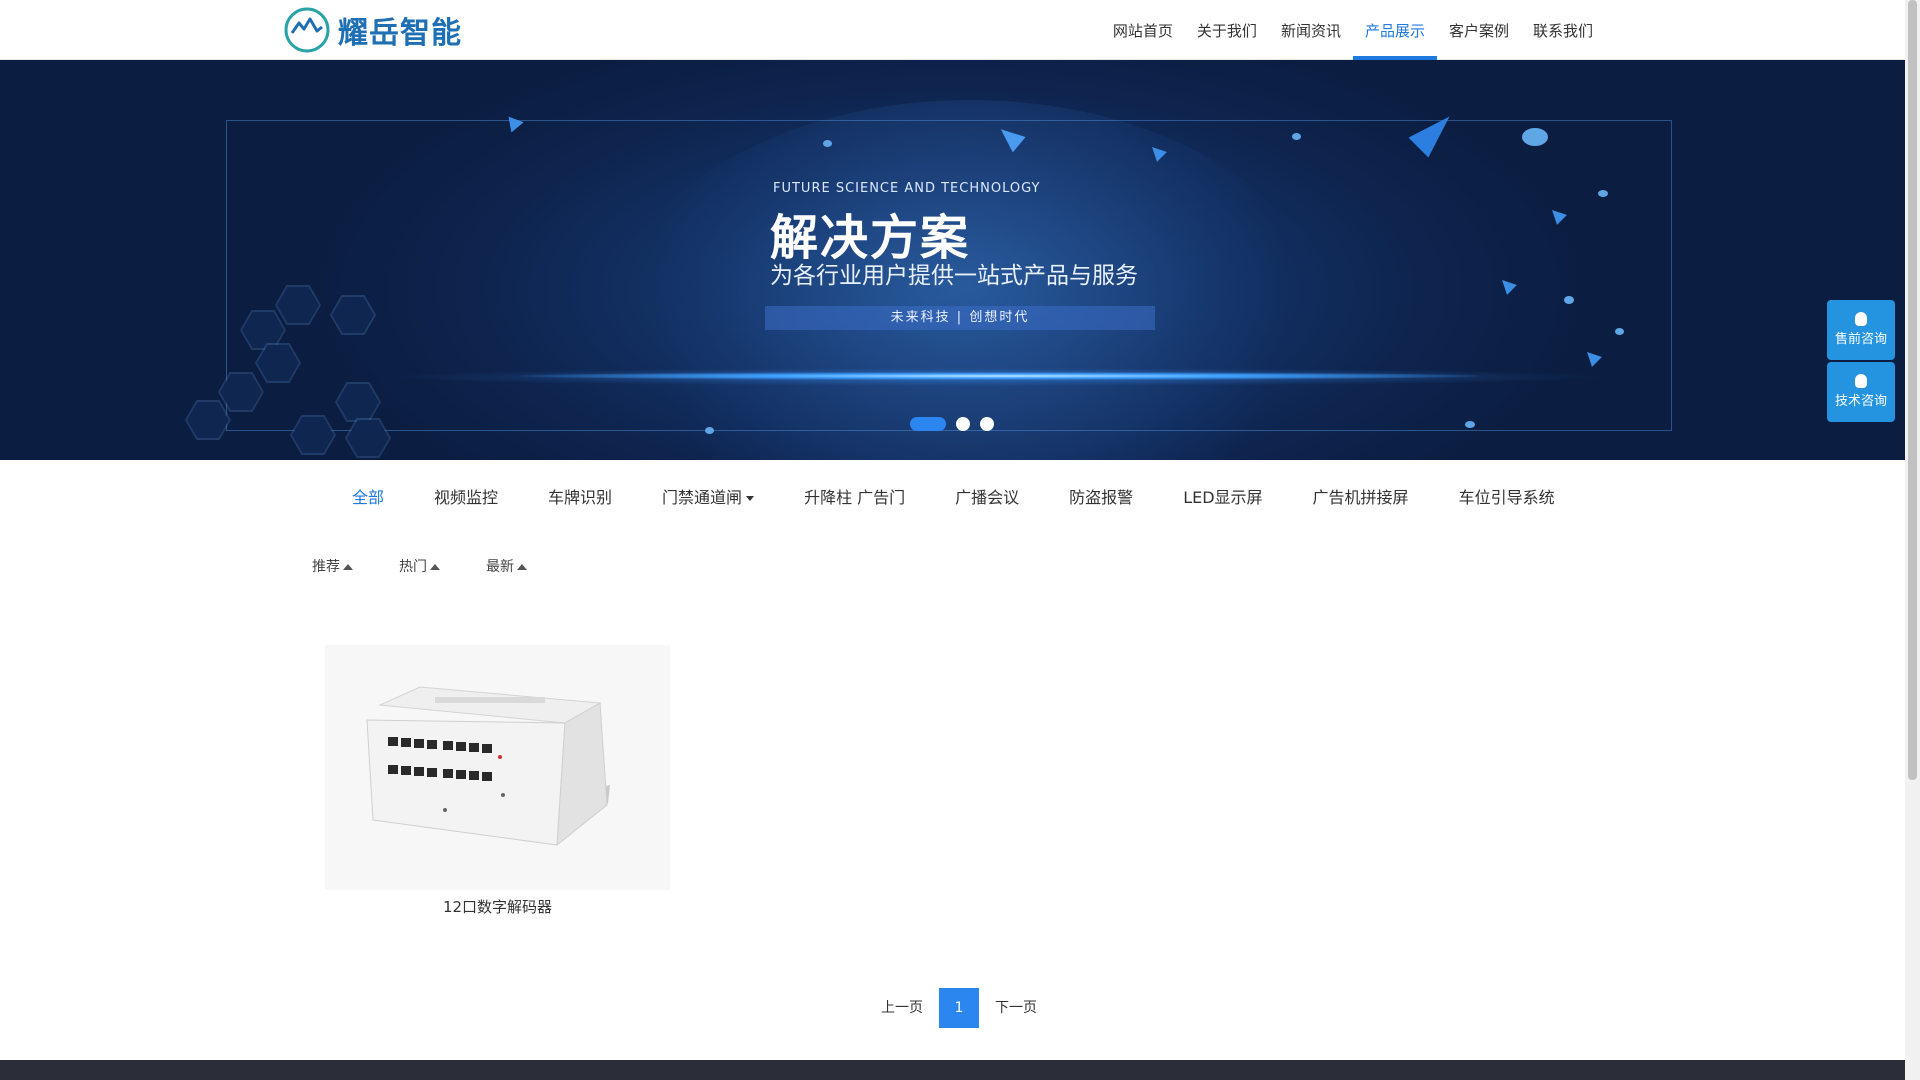  I want to click on banner-tag: 未来科技 | 创想时代, so click(960, 318).